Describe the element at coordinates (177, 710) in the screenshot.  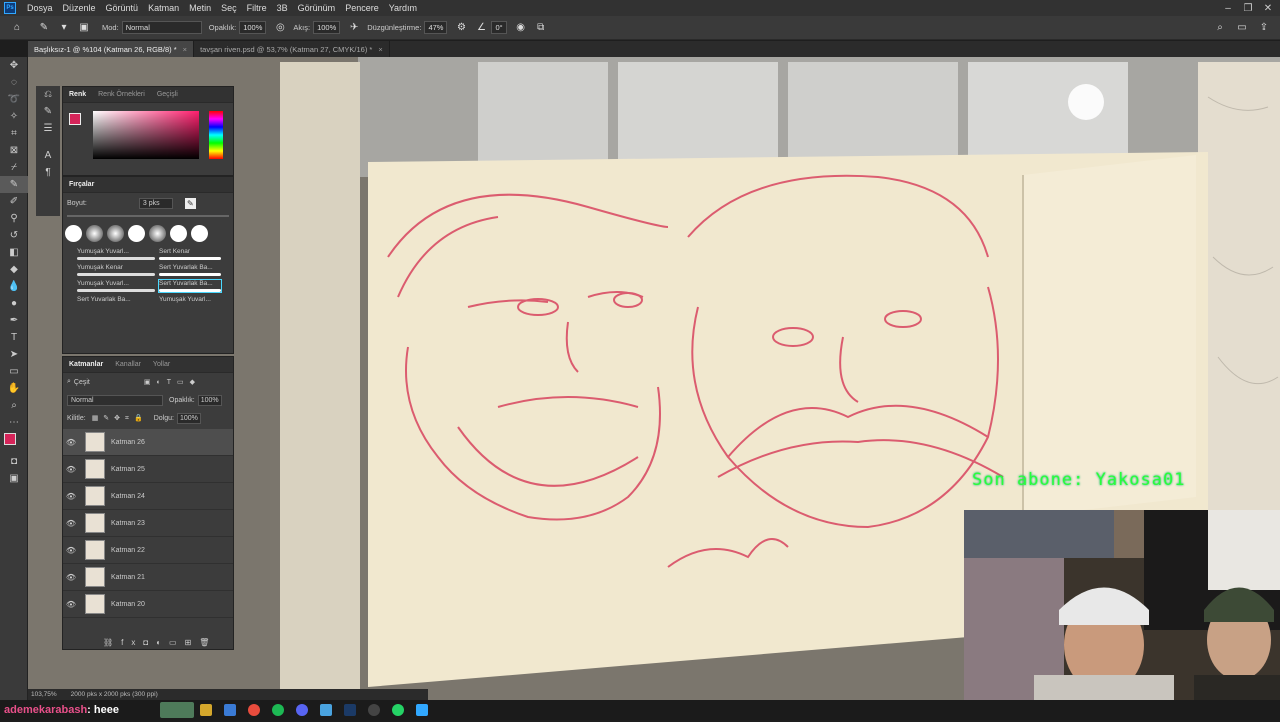
I see `taskbar-weather-widget` at that location.